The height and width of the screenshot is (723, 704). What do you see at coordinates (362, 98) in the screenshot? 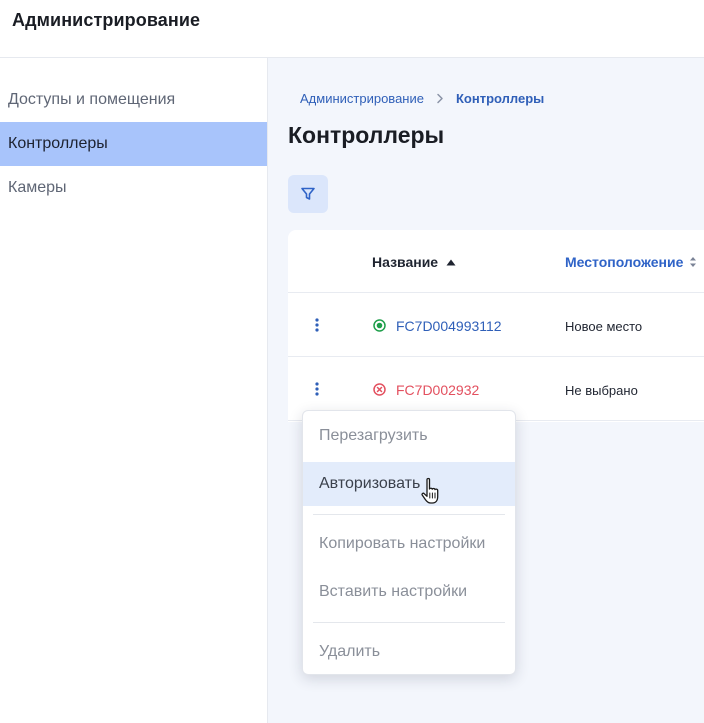
I see `breadcrumb-parent-link: Администрирование` at bounding box center [362, 98].